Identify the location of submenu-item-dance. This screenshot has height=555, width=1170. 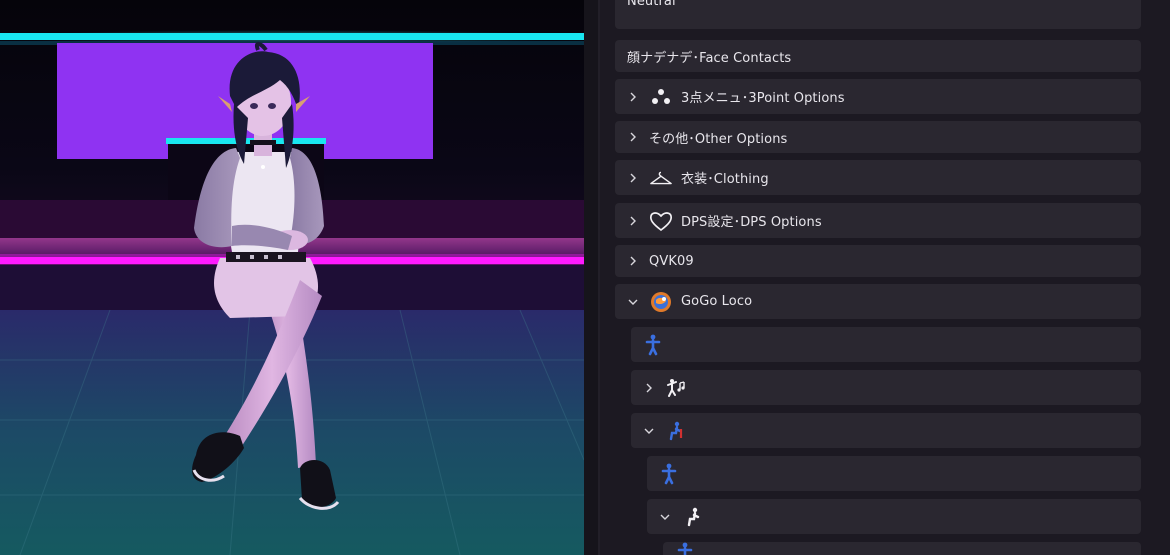
(886, 387).